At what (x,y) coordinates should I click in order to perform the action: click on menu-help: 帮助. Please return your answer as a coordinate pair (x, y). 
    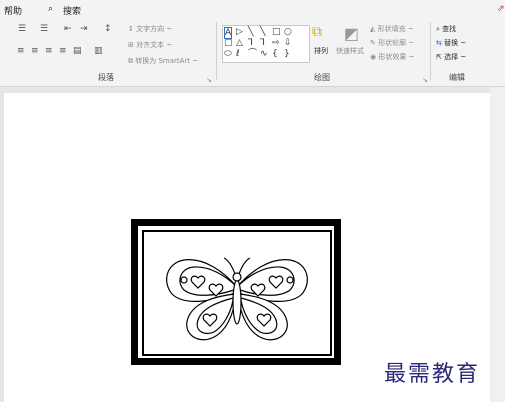
    Looking at the image, I should click on (13, 10).